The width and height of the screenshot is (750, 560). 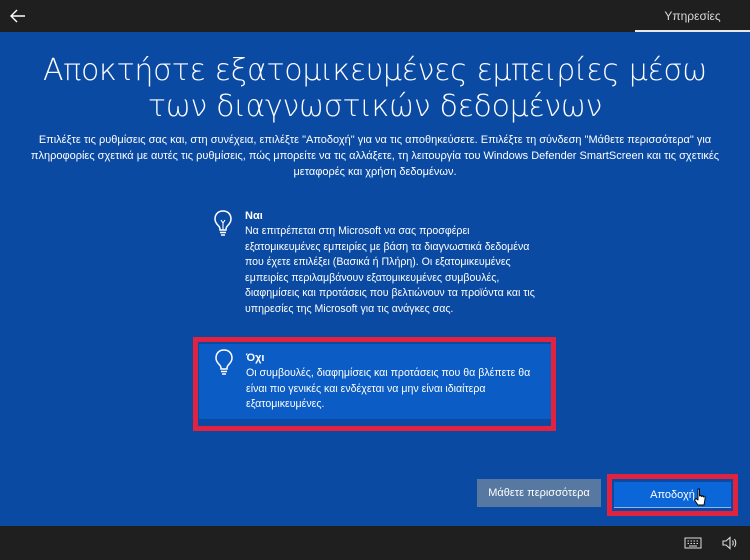 I want to click on section-label-services: Υπηρεσίες, so click(x=692, y=16).